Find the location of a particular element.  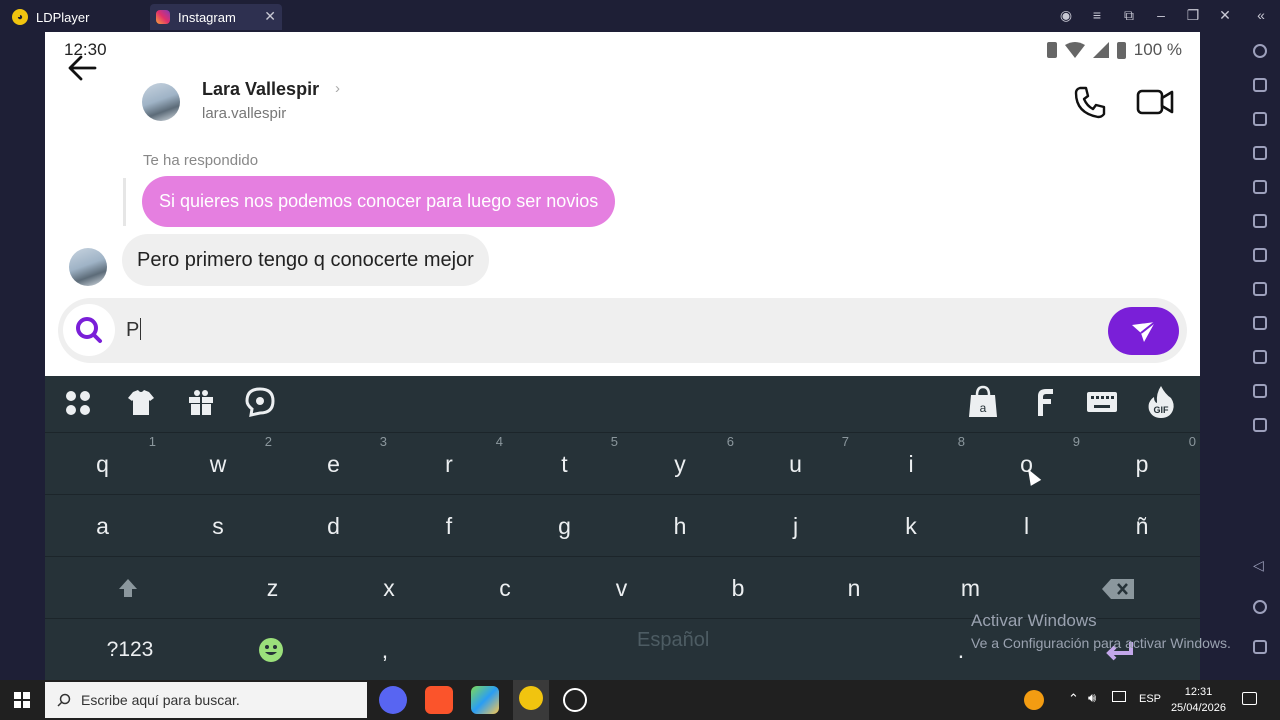

ldplayer-taskbar-button is located at coordinates (531, 700).